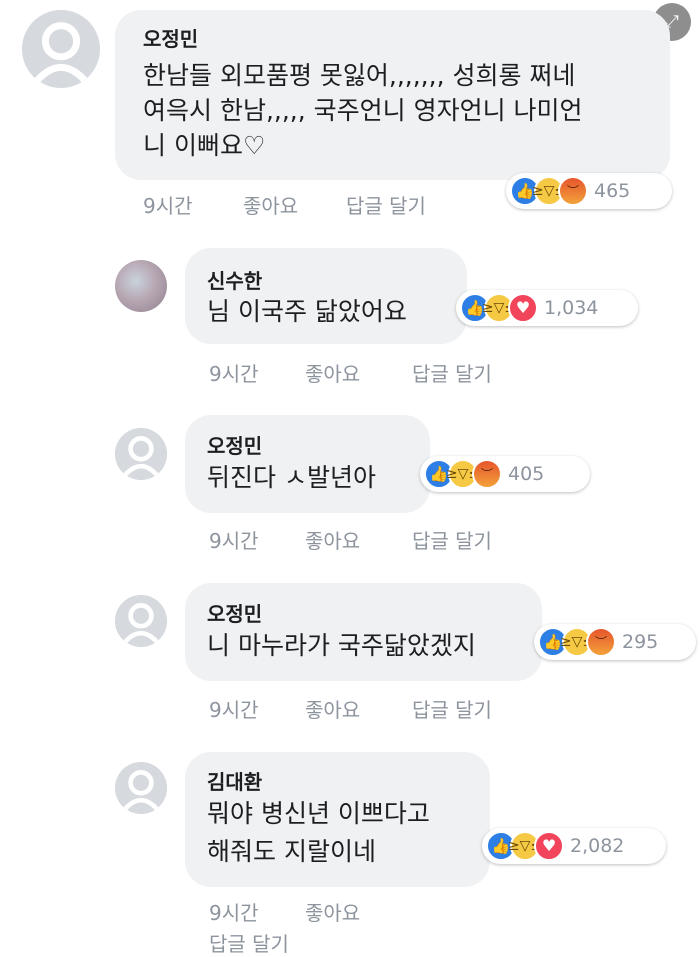  Describe the element at coordinates (571, 308) in the screenshot. I see `reaction-count: 1,034` at that location.